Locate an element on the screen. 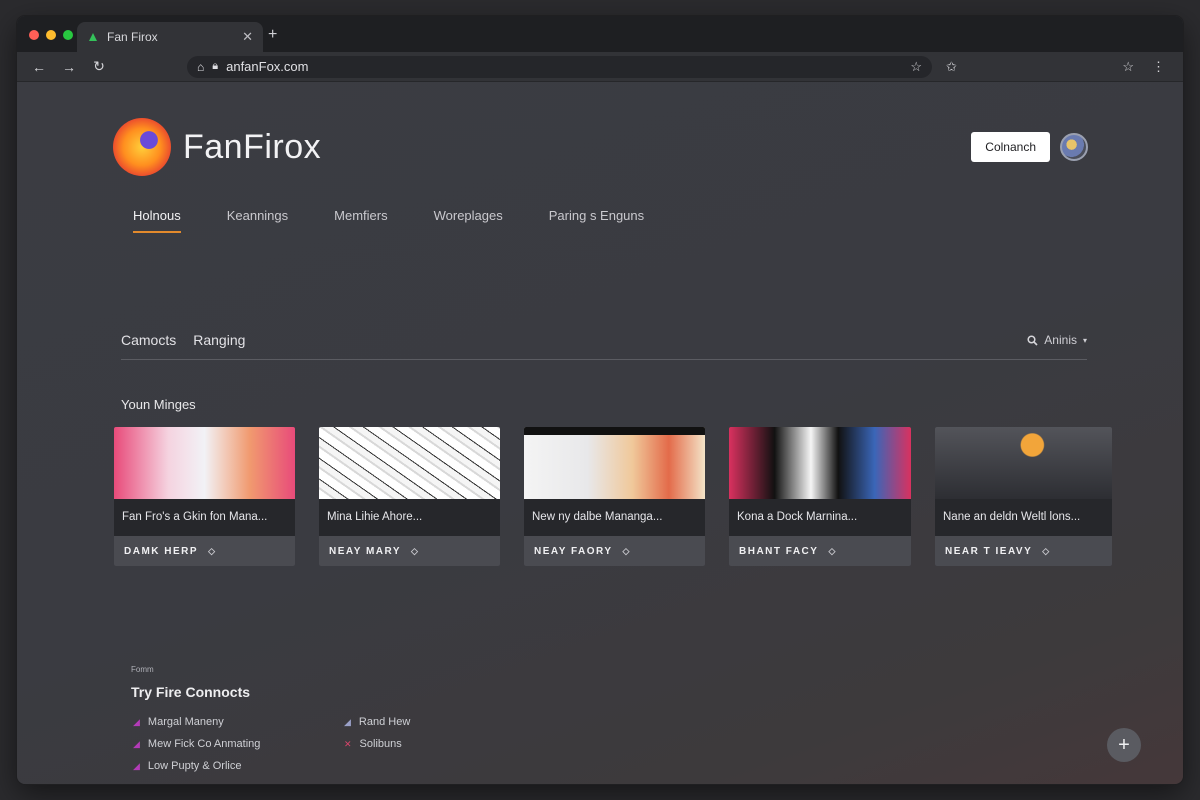 This screenshot has width=1200, height=800. tab-strip: Fan Firox ✕ + is located at coordinates (600, 34).